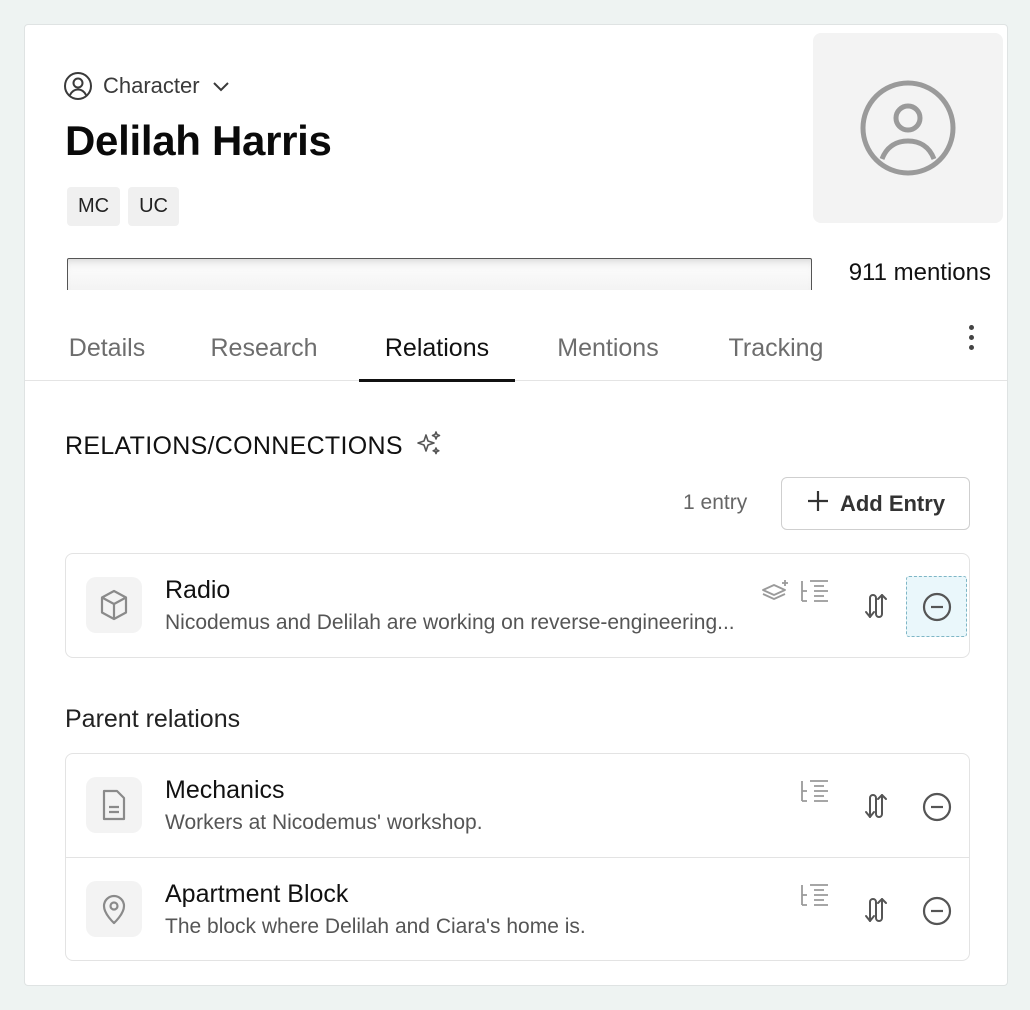 This screenshot has height=1010, width=1030. What do you see at coordinates (892, 503) in the screenshot?
I see `add-entry-label: Add Entry` at bounding box center [892, 503].